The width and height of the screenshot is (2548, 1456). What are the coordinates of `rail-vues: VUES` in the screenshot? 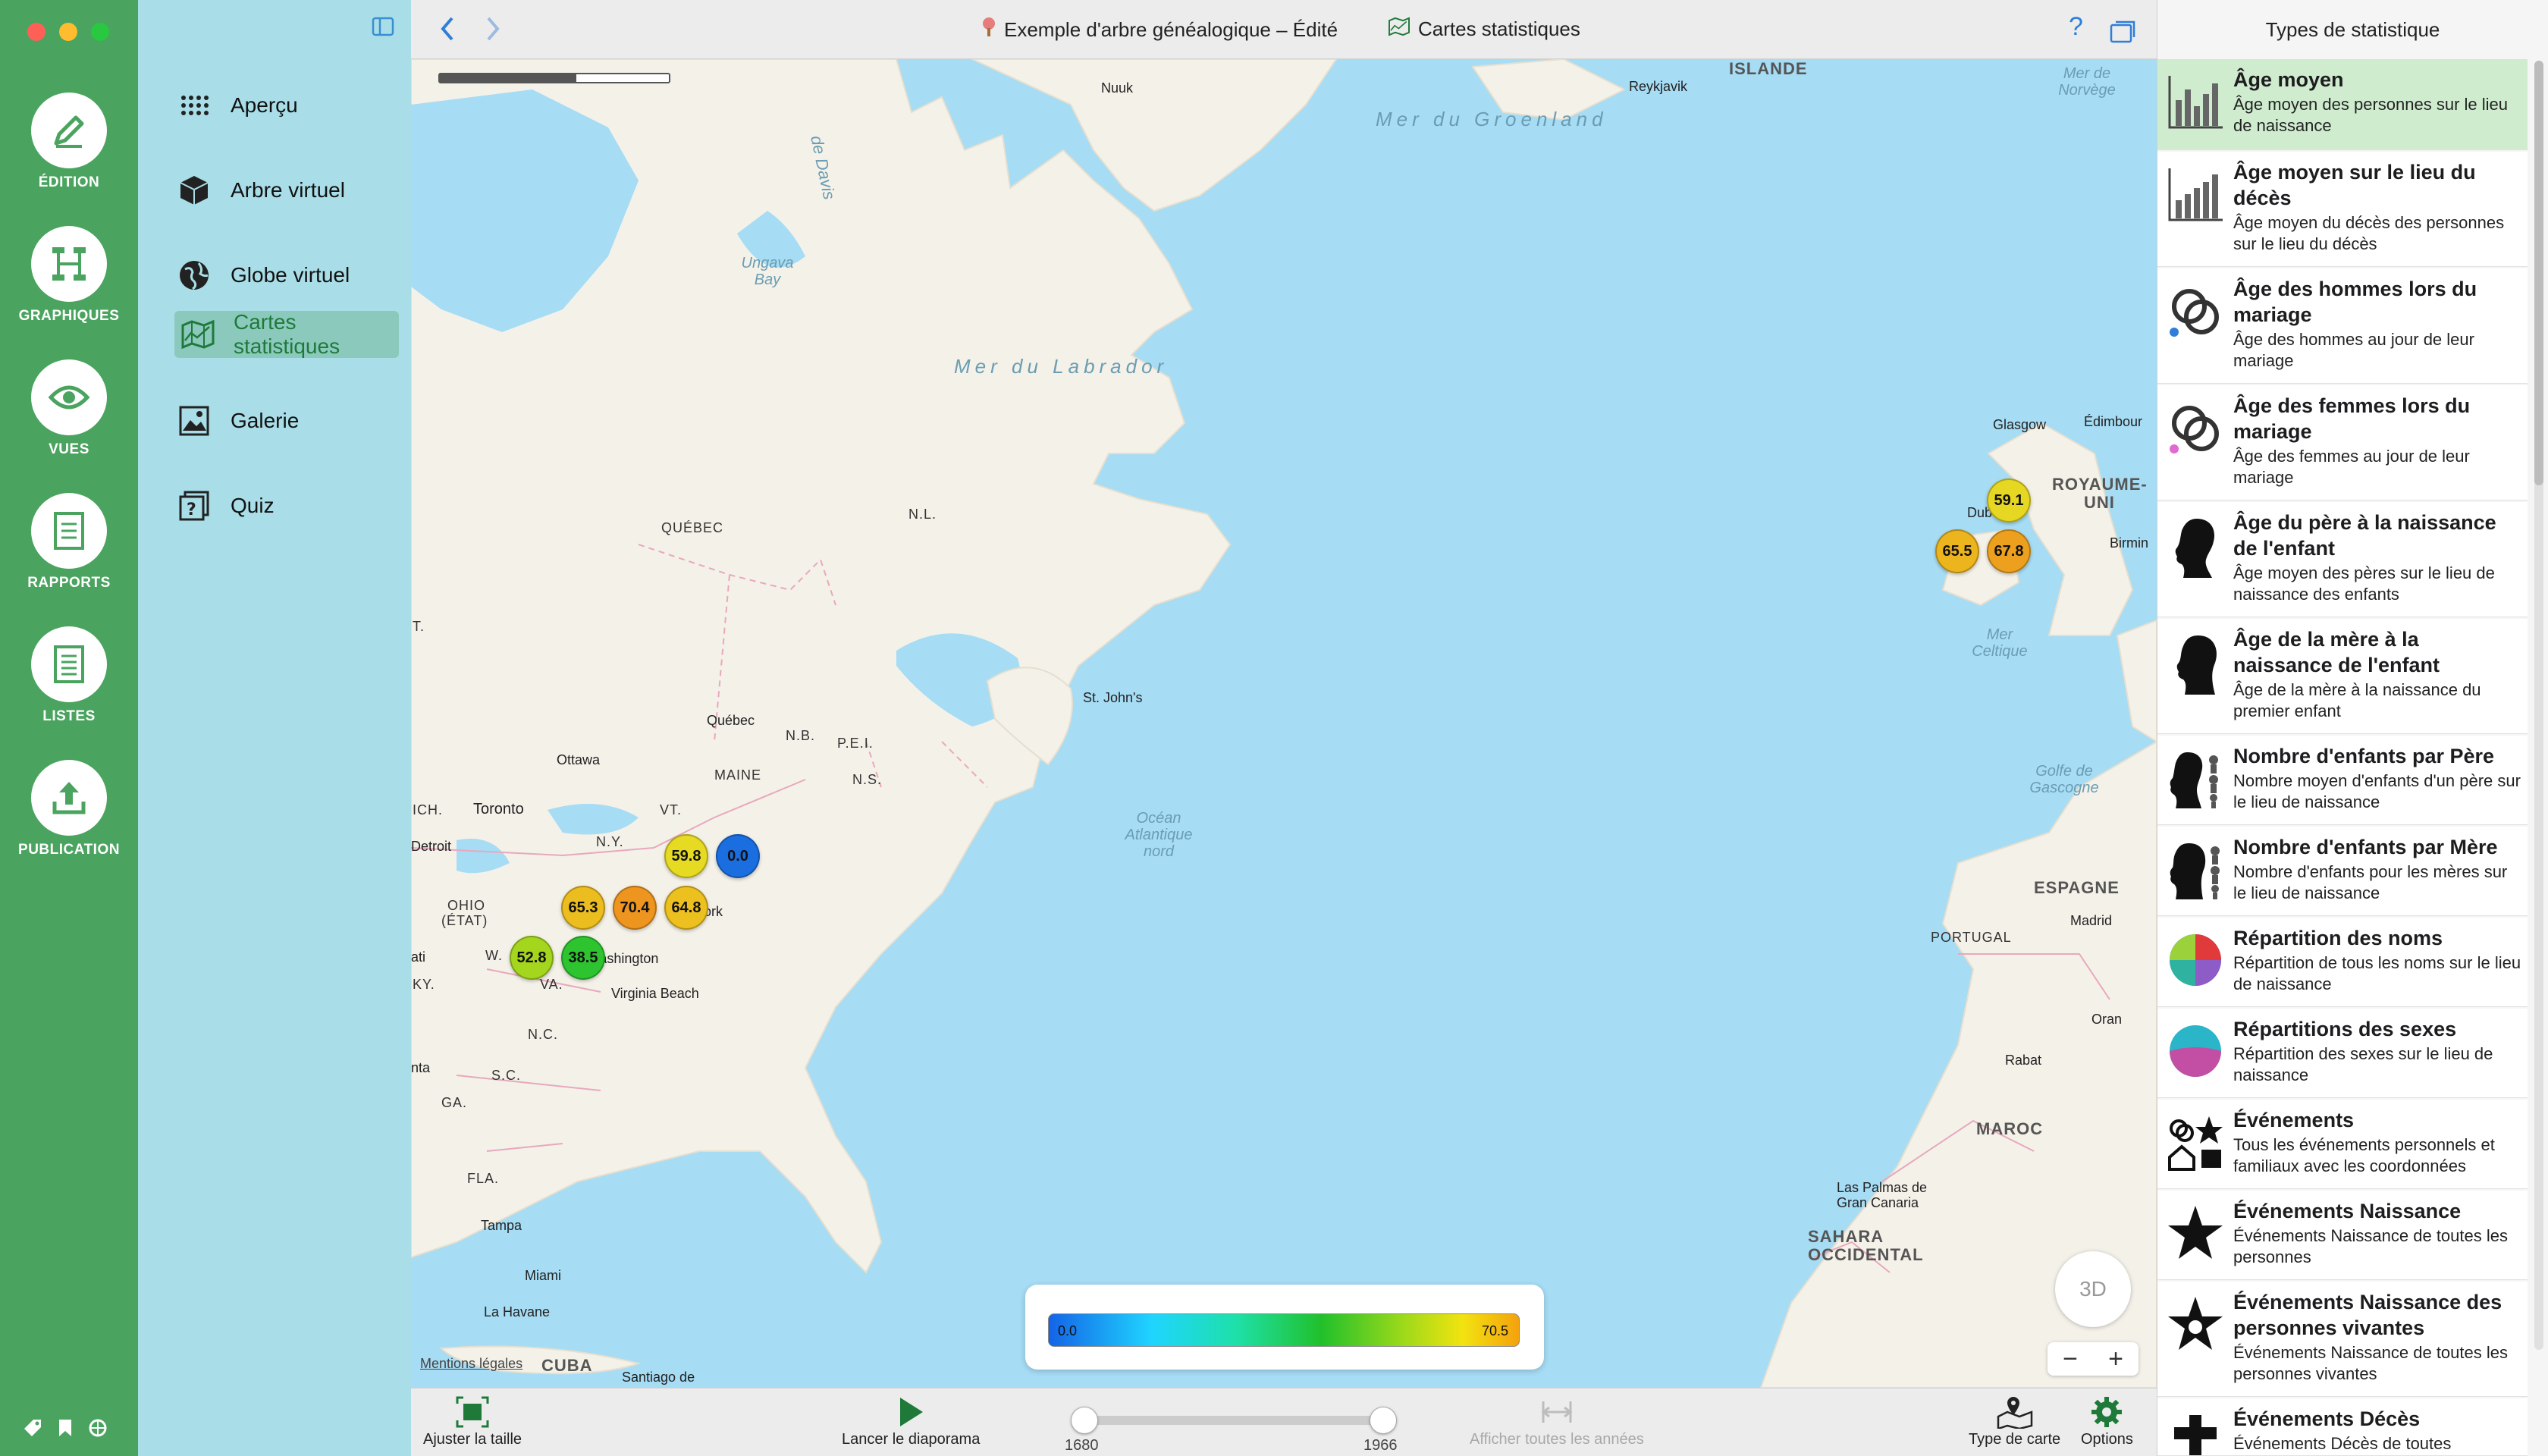 It's located at (69, 408).